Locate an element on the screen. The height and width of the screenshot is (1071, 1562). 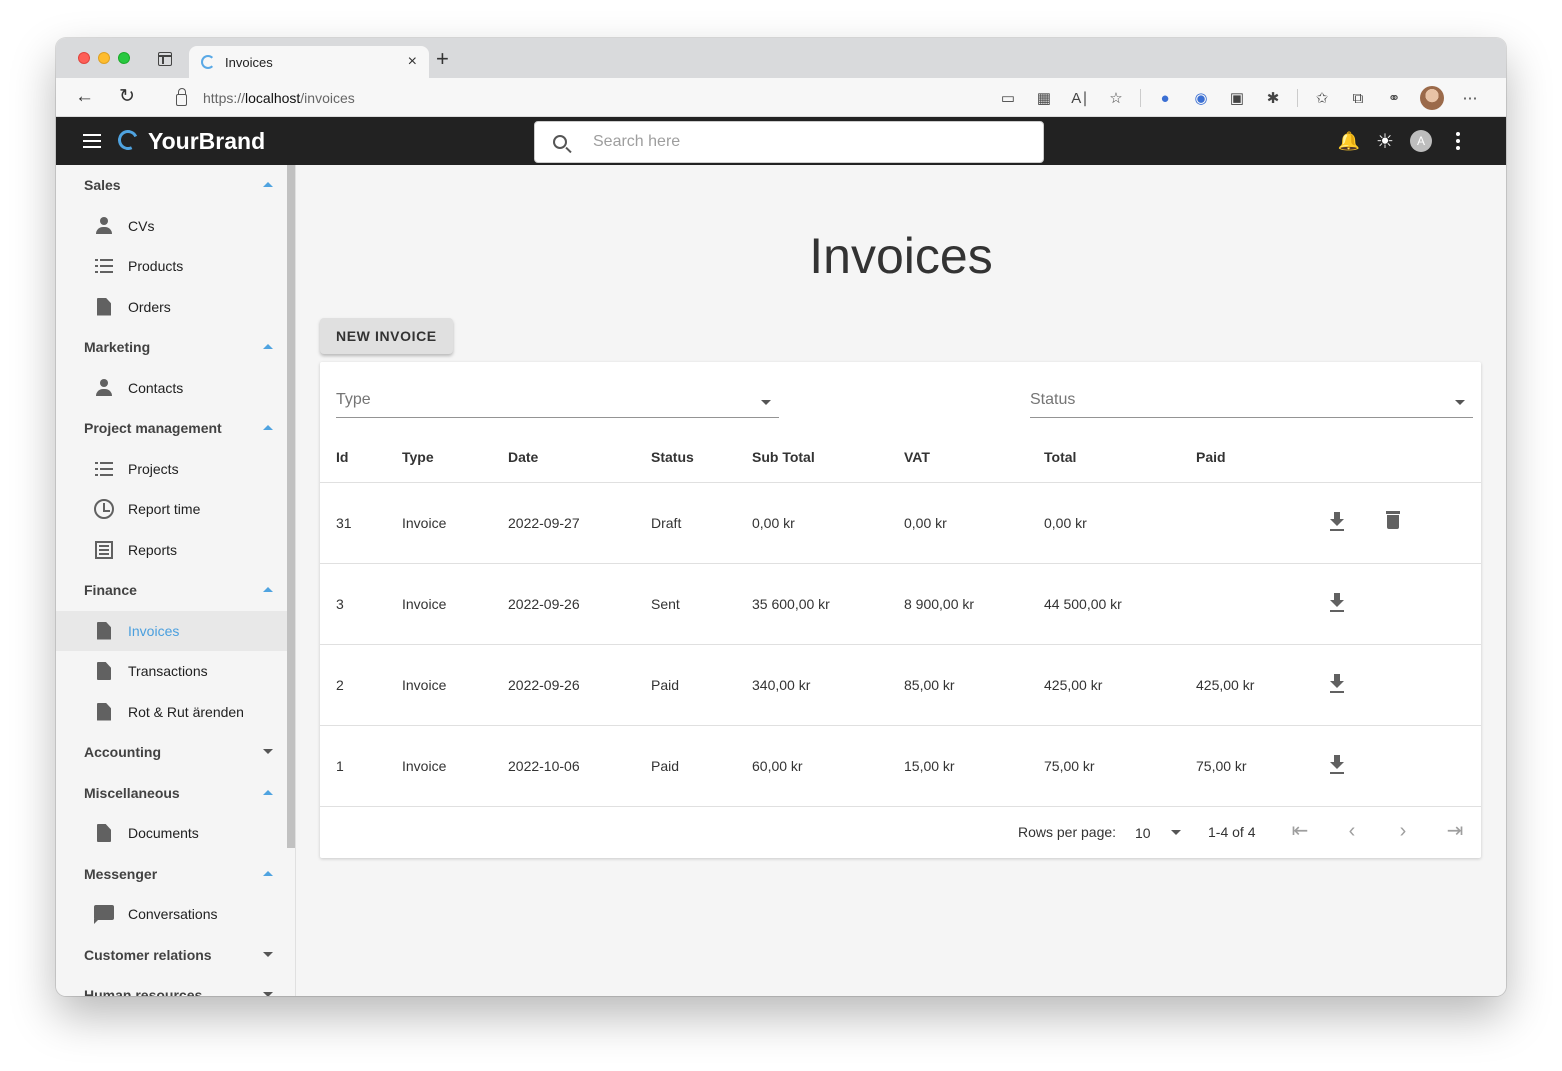
sidebar-group-finance: Finance is located at coordinates (175, 590).